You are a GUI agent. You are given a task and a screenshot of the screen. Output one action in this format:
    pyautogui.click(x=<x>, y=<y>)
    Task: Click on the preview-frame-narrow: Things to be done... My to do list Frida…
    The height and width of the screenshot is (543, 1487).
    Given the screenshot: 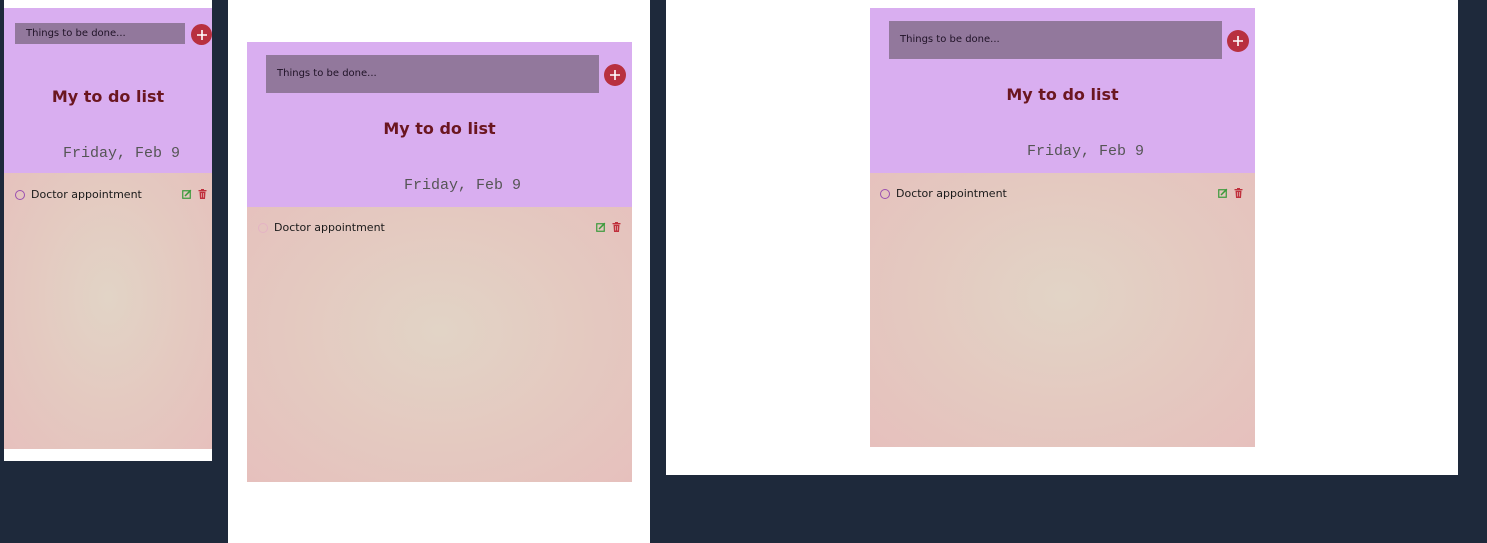 What is the action you would take?
    pyautogui.click(x=108, y=230)
    